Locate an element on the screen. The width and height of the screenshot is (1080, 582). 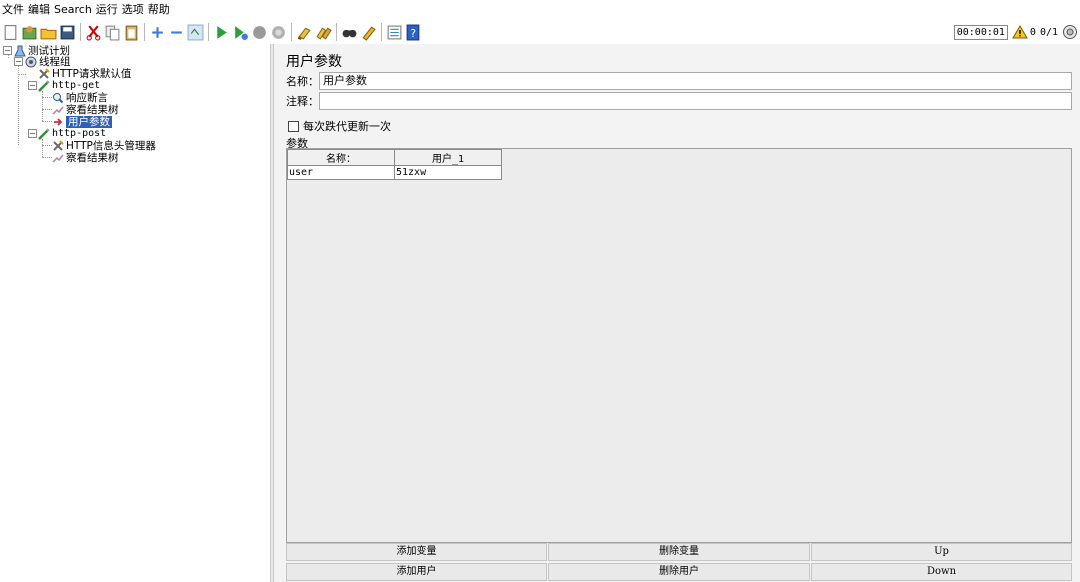
shutdown-icon is located at coordinates (278, 32).